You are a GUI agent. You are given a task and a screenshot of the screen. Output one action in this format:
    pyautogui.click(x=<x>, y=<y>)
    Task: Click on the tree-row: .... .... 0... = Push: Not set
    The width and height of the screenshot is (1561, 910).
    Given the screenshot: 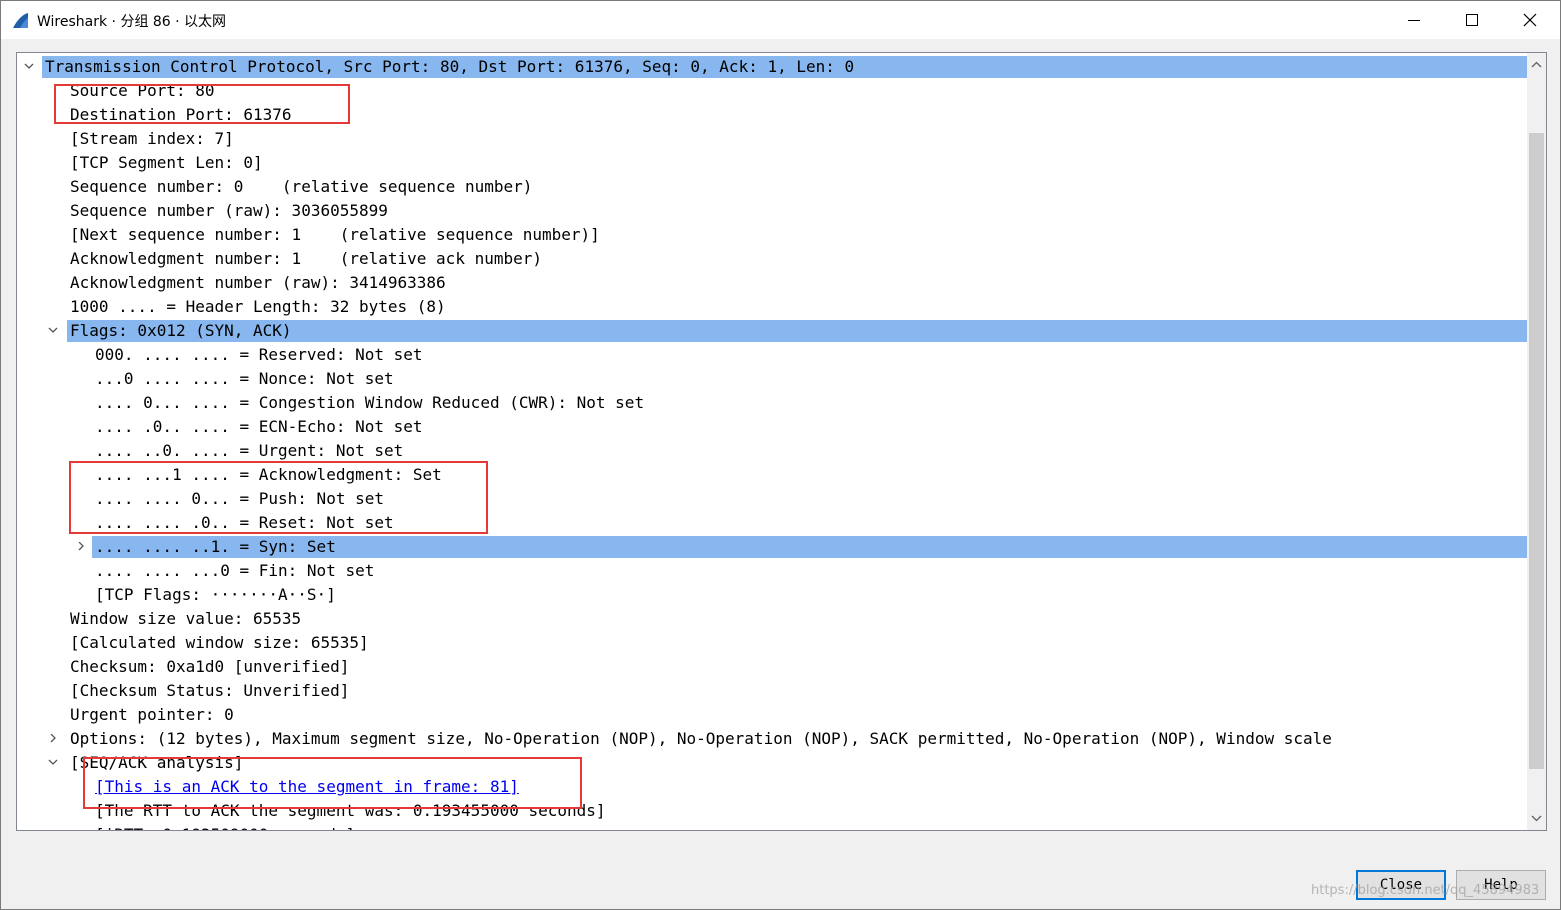 What is the action you would take?
    pyautogui.click(x=772, y=499)
    